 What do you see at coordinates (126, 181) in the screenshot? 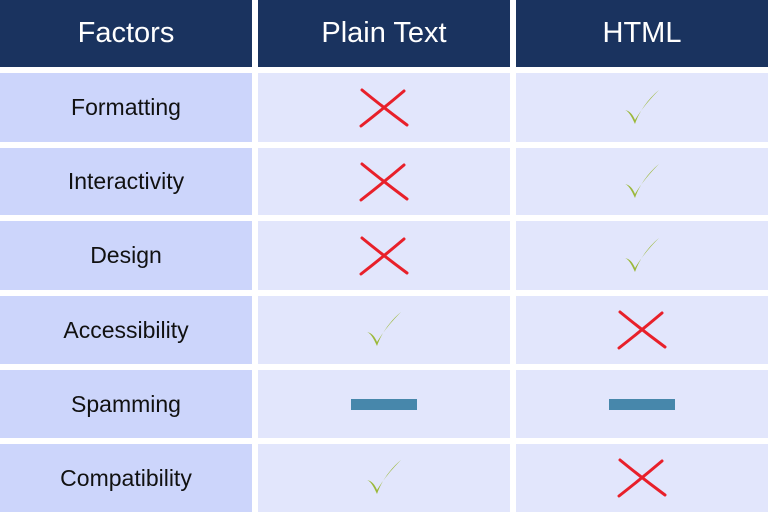
I see `factor-cell: Interactivity` at bounding box center [126, 181].